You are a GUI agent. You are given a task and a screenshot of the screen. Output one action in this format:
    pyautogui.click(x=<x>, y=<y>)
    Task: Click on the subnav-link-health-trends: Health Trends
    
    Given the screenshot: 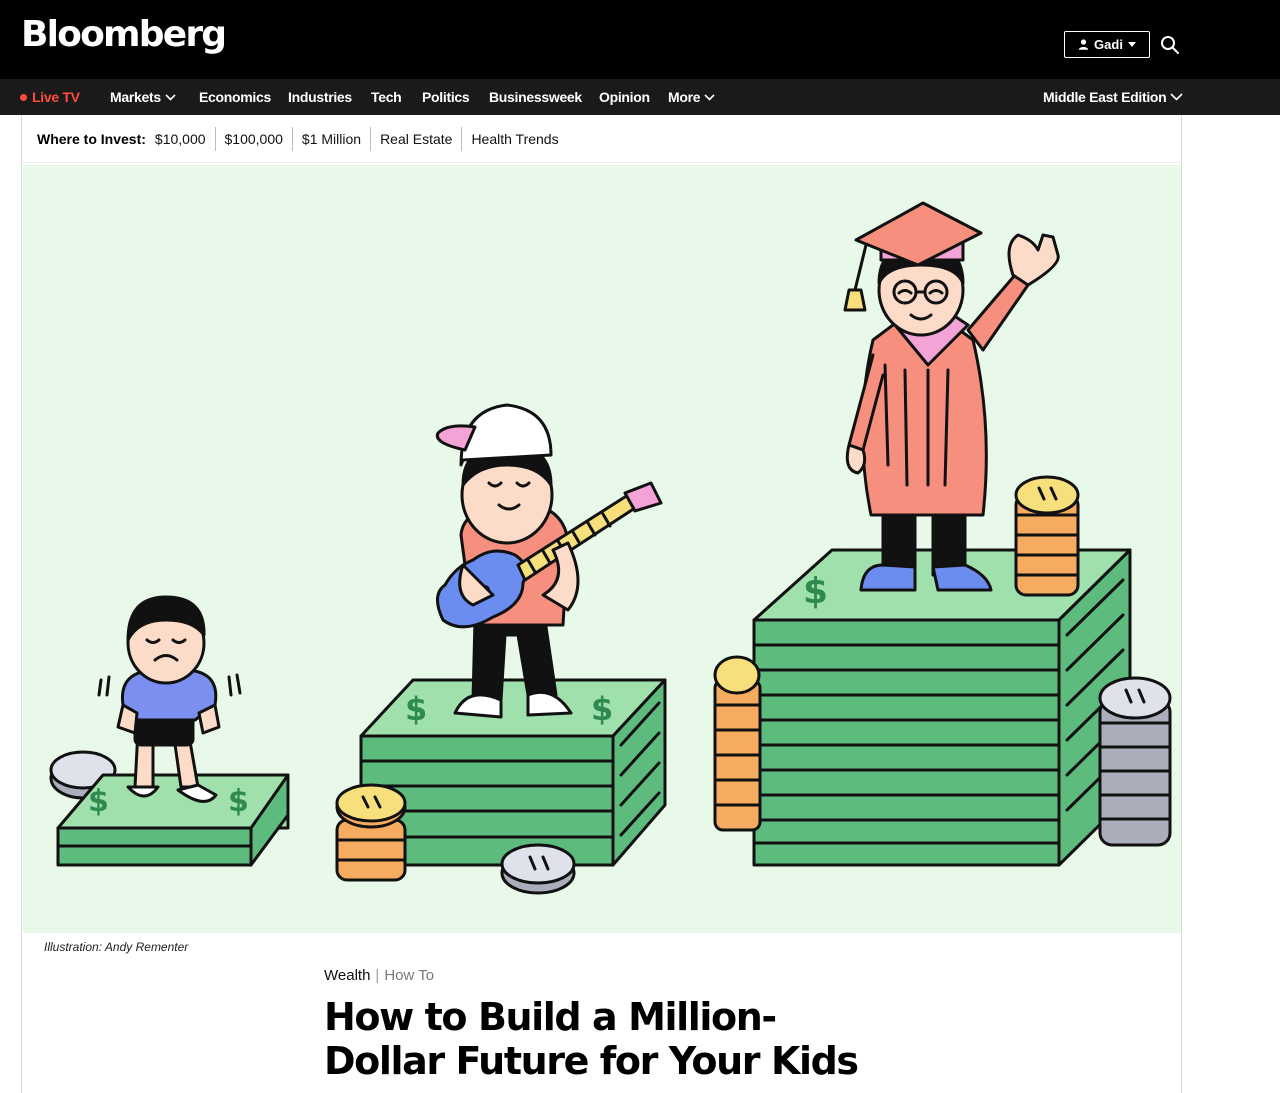 What is the action you would take?
    pyautogui.click(x=514, y=138)
    